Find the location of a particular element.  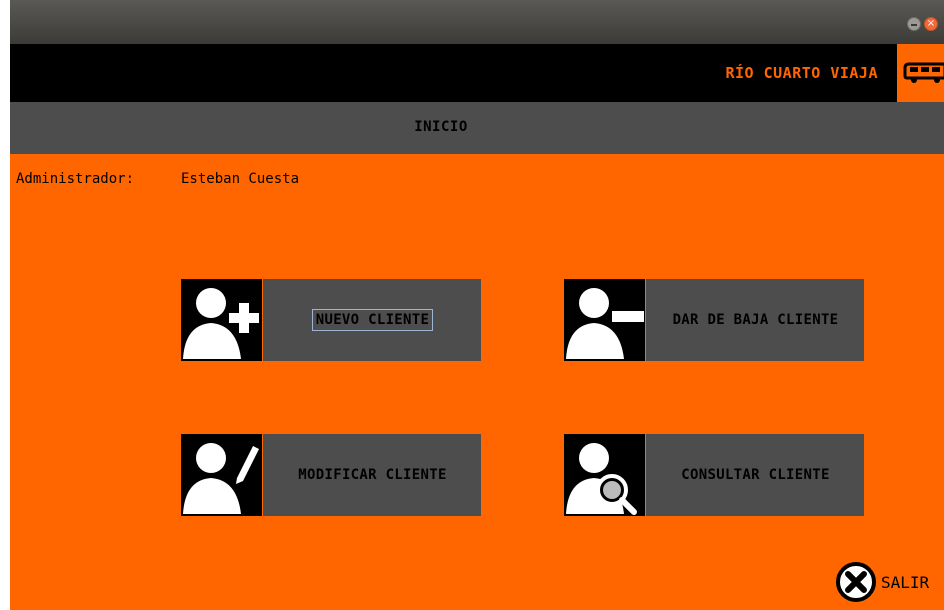

bus-icon is located at coordinates (923, 72).